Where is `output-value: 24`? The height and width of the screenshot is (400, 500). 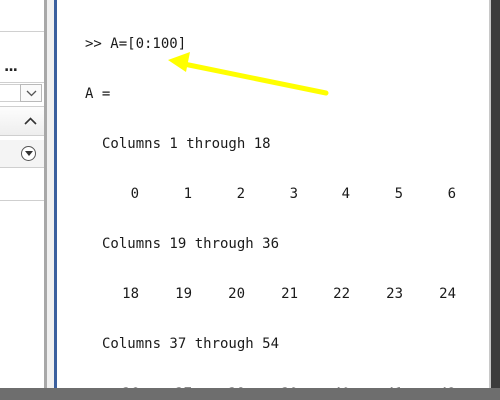 output-value: 24 is located at coordinates (447, 294).